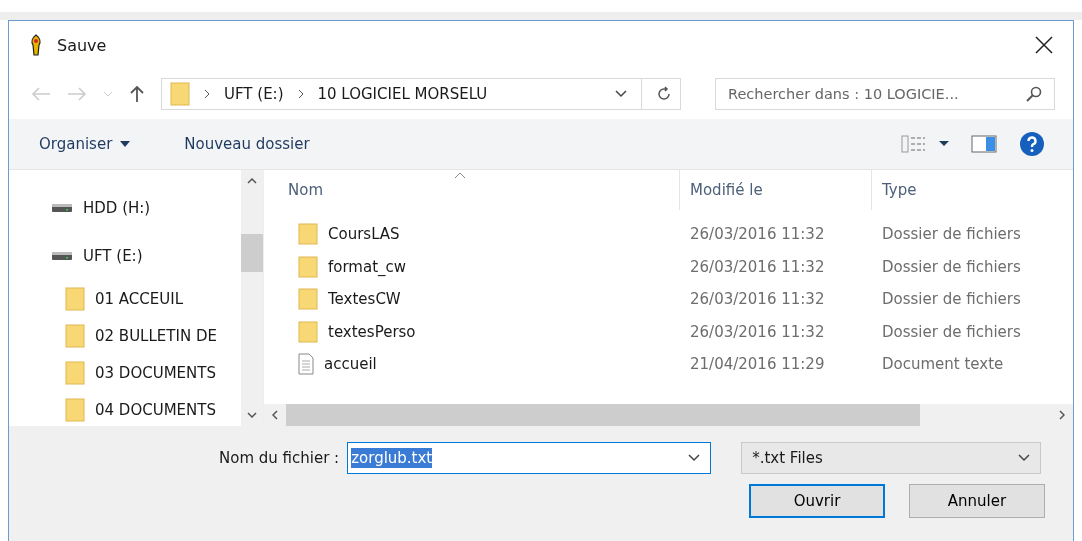  I want to click on scroll-right-icon, so click(1062, 415).